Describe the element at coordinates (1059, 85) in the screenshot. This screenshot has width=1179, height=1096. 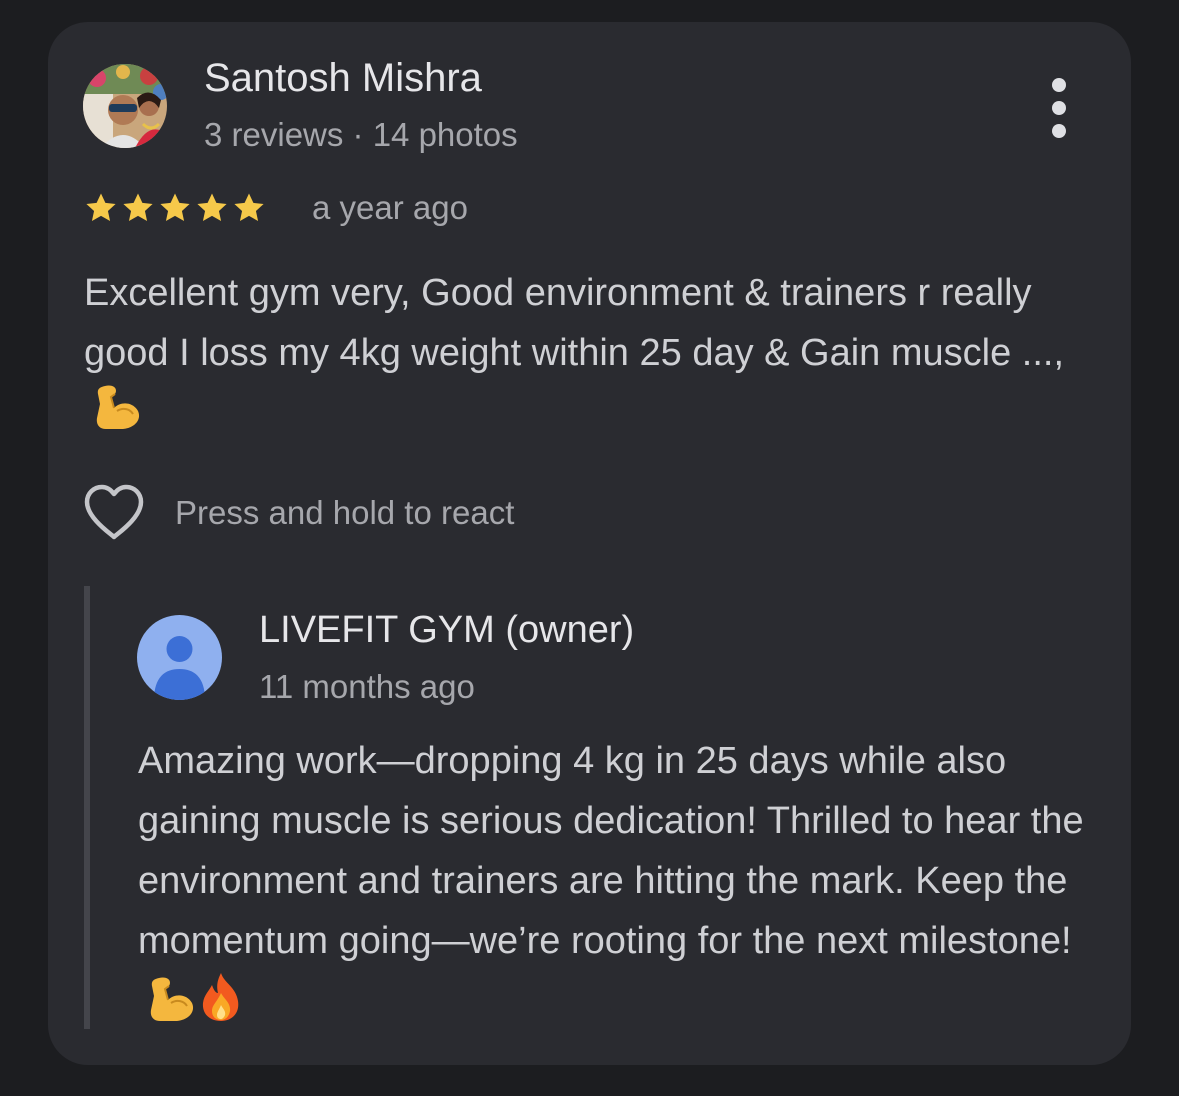
I see `more-vertical-icon` at that location.